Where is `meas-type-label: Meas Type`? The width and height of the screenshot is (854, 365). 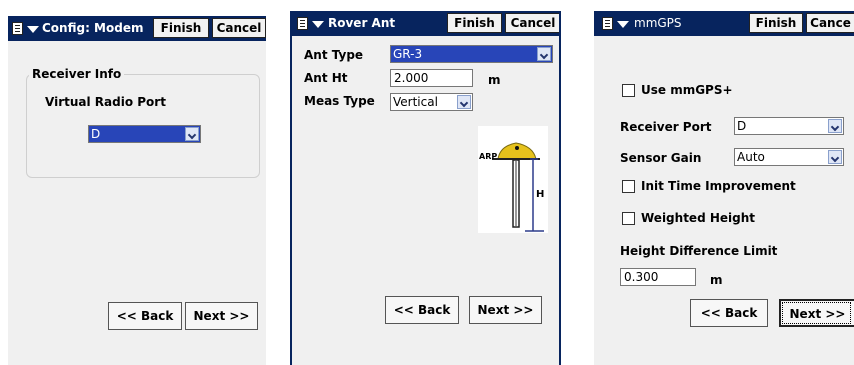 meas-type-label: Meas Type is located at coordinates (339, 101).